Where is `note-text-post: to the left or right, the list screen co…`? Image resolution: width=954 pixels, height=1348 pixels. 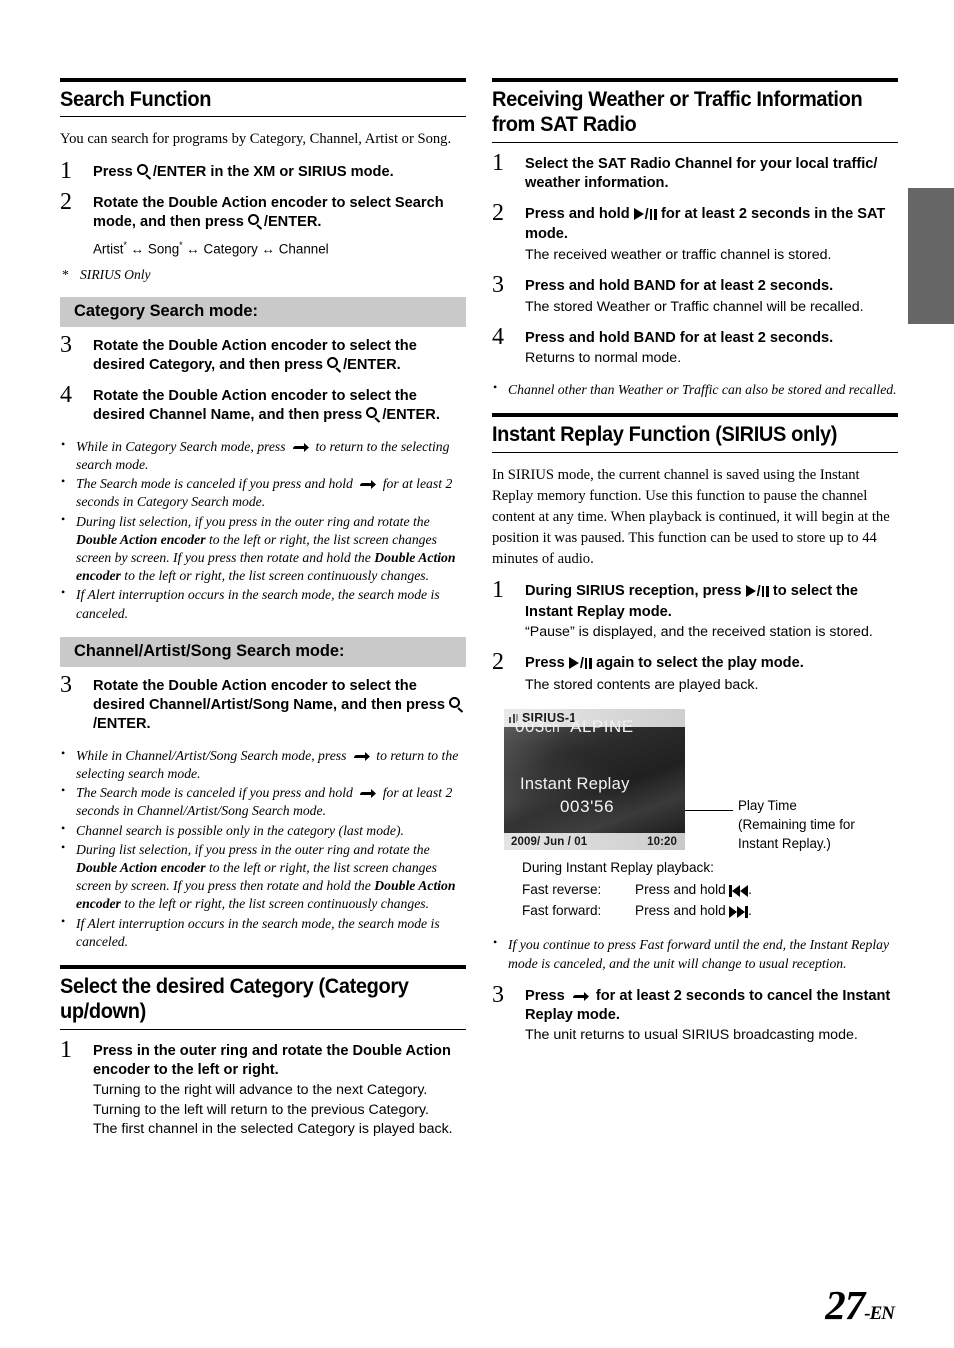 note-text-post: to the left or right, the list screen co… is located at coordinates (275, 576).